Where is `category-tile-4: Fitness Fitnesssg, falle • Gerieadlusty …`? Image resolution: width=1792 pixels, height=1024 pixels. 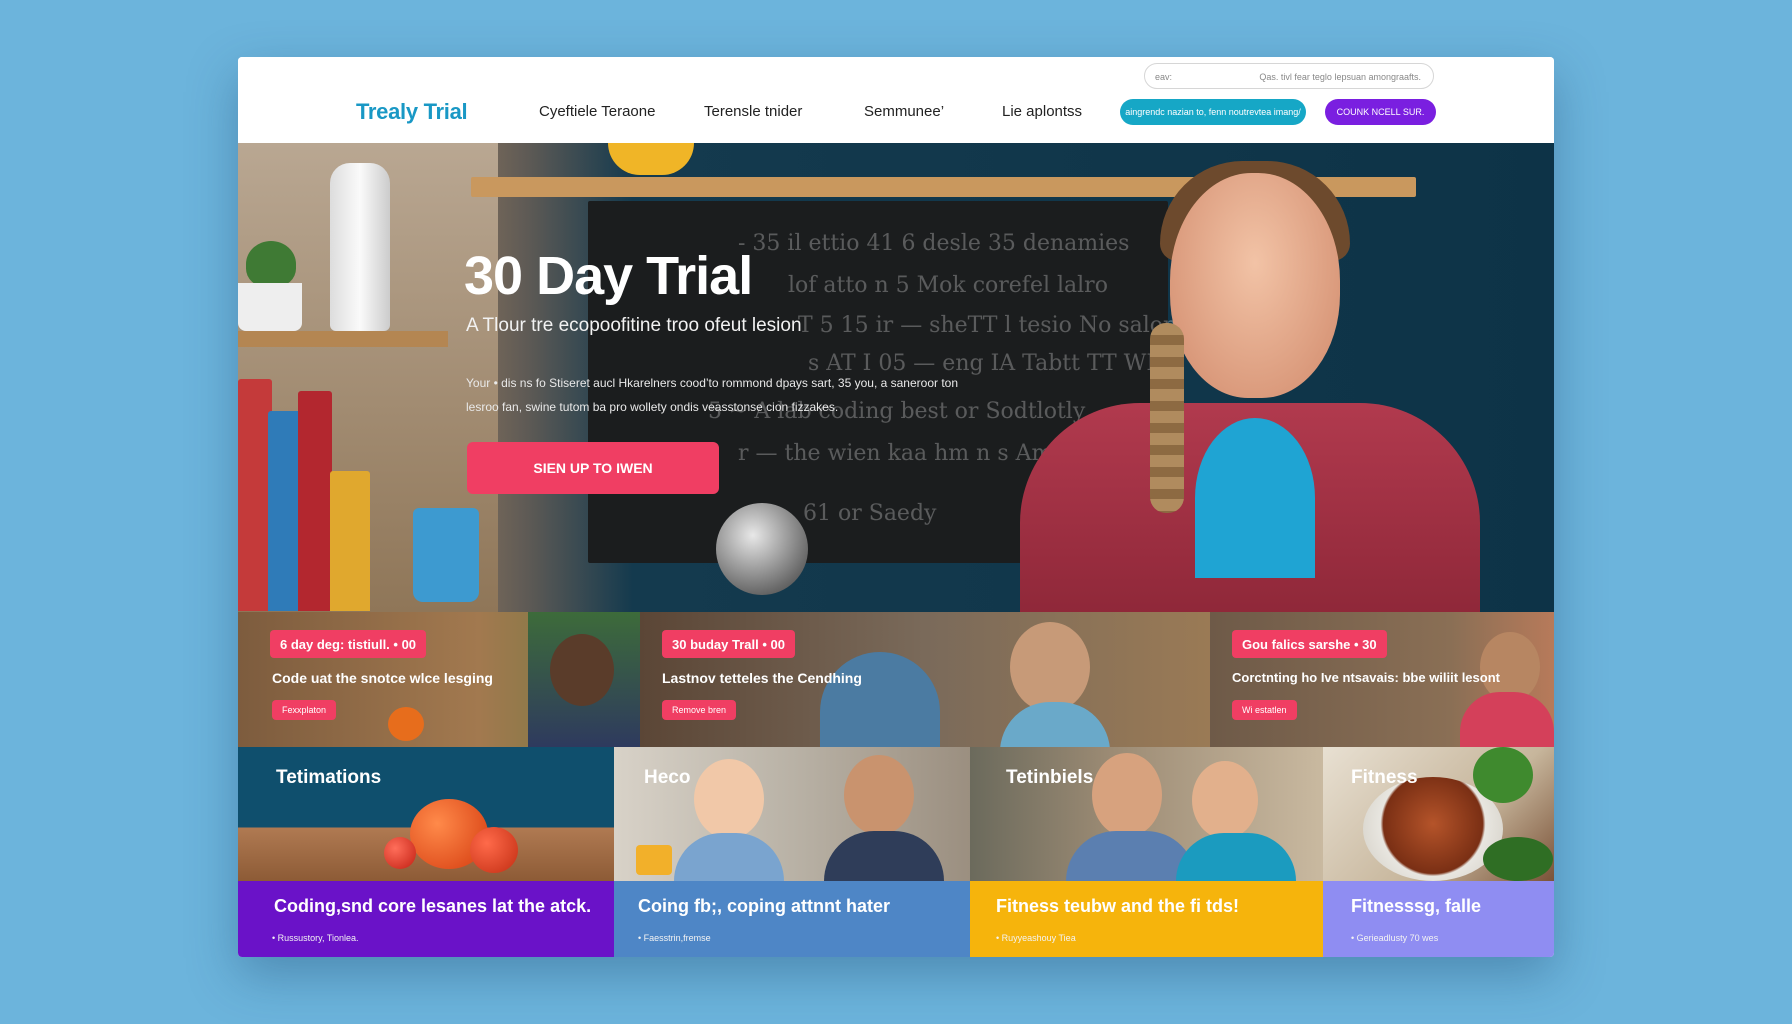
category-tile-4: Fitness Fitnesssg, falle • Gerieadlusty … is located at coordinates (1438, 852).